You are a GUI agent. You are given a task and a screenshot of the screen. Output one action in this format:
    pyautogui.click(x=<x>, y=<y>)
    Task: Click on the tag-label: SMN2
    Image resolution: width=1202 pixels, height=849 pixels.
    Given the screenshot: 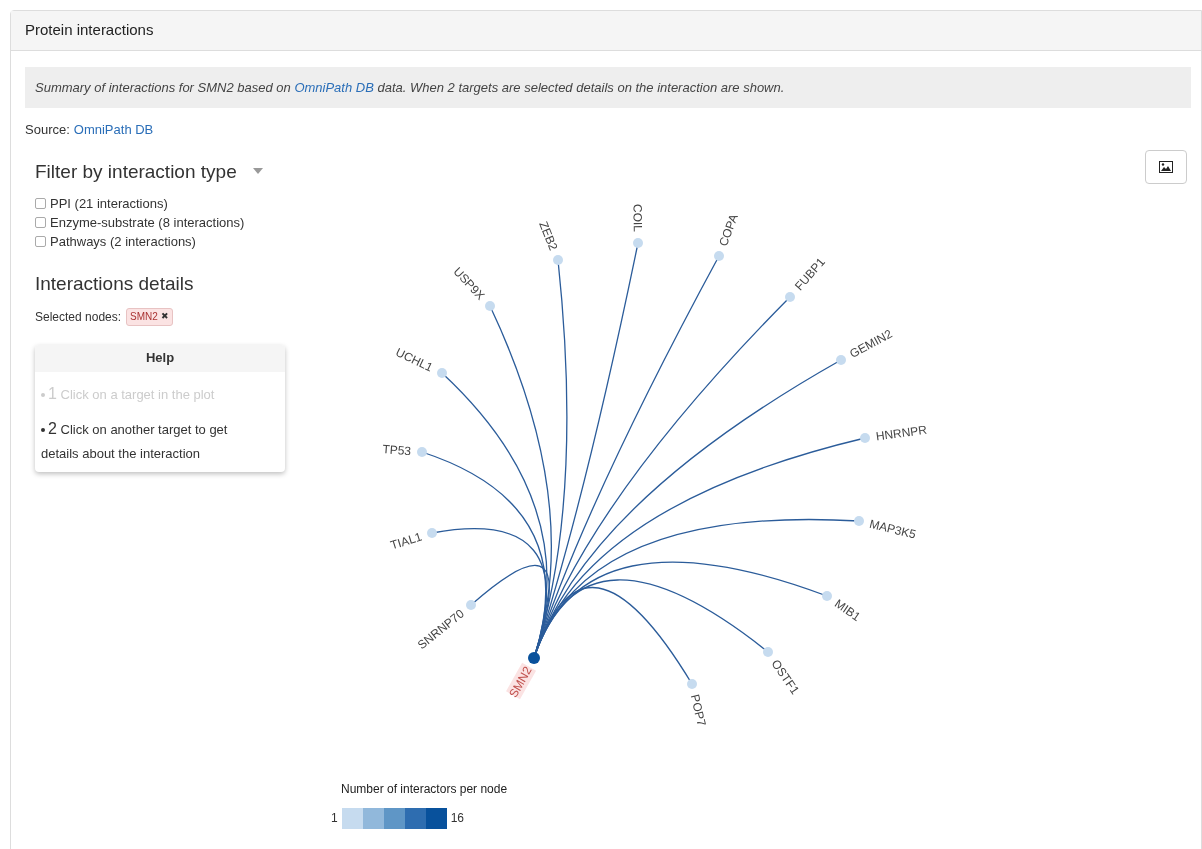 What is the action you would take?
    pyautogui.click(x=144, y=317)
    